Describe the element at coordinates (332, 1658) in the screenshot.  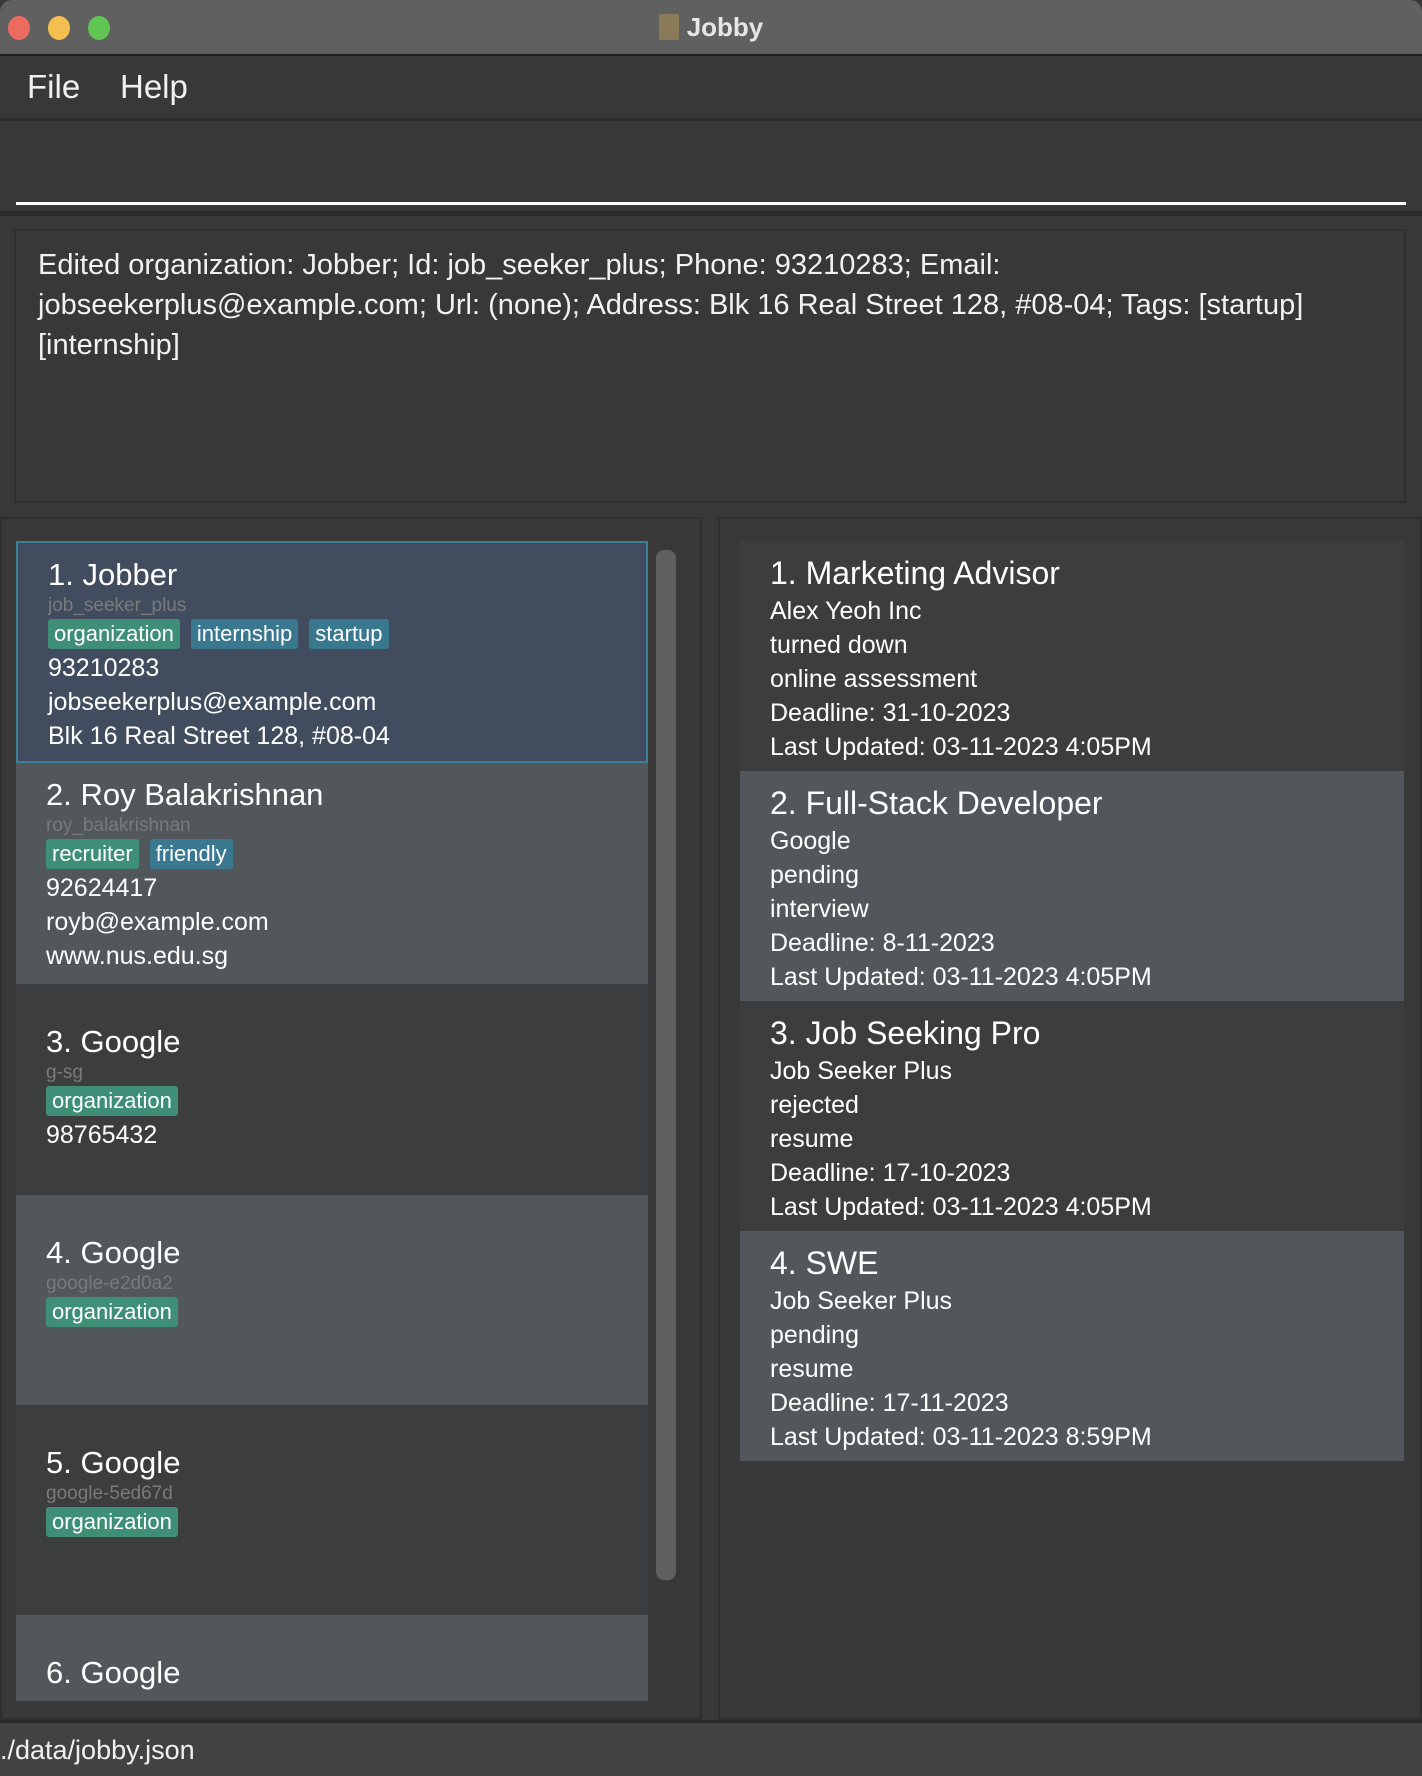
I see `contact-card: 6. Google` at that location.